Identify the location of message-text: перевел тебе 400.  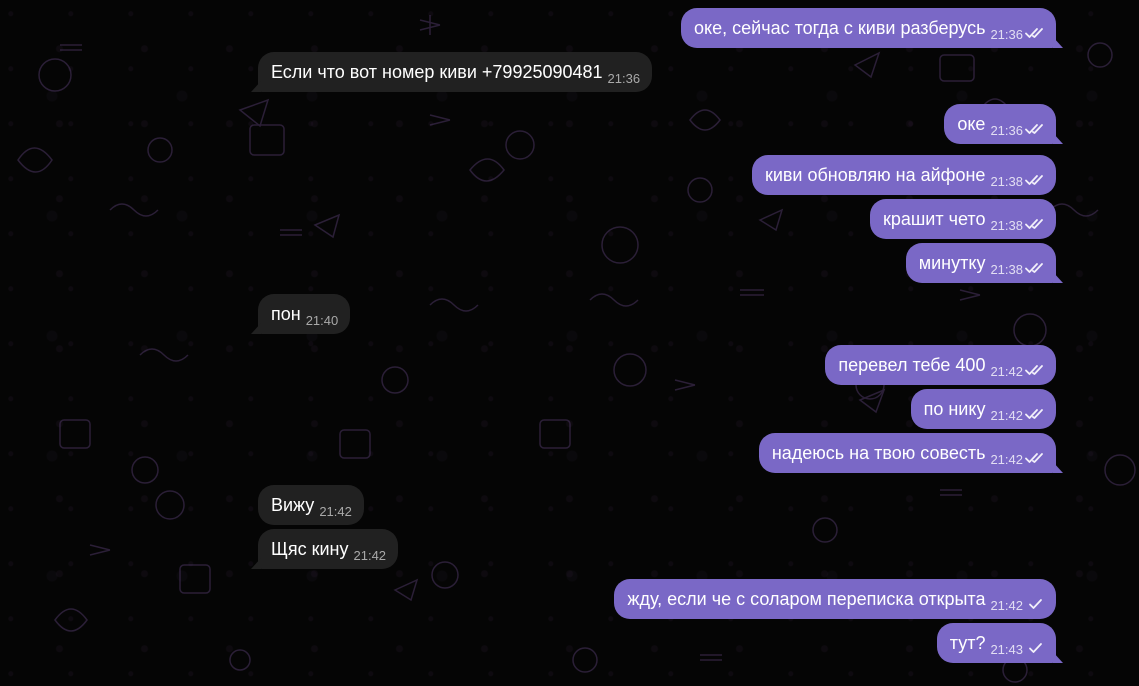
(912, 365).